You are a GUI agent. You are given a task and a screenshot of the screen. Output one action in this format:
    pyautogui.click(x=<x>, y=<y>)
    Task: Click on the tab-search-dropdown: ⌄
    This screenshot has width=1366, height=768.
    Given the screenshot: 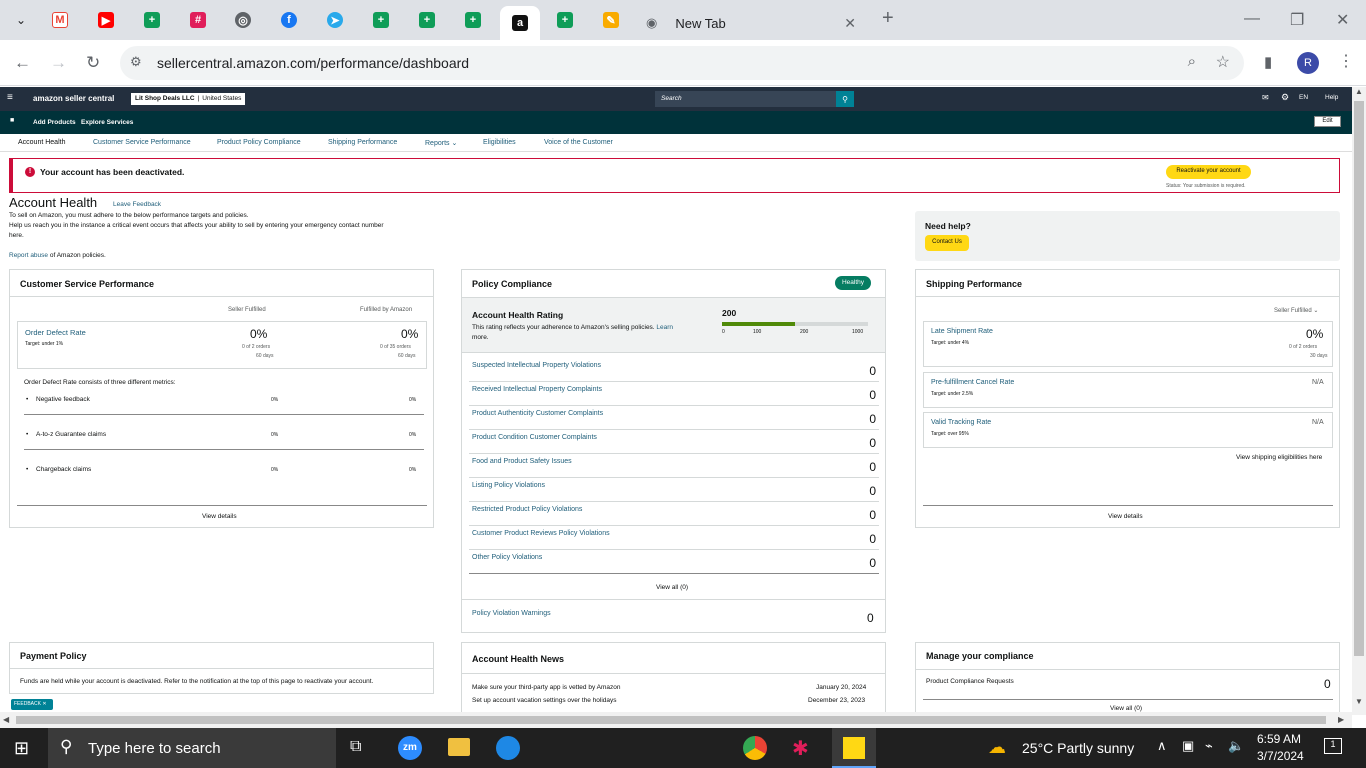 What is the action you would take?
    pyautogui.click(x=21, y=20)
    